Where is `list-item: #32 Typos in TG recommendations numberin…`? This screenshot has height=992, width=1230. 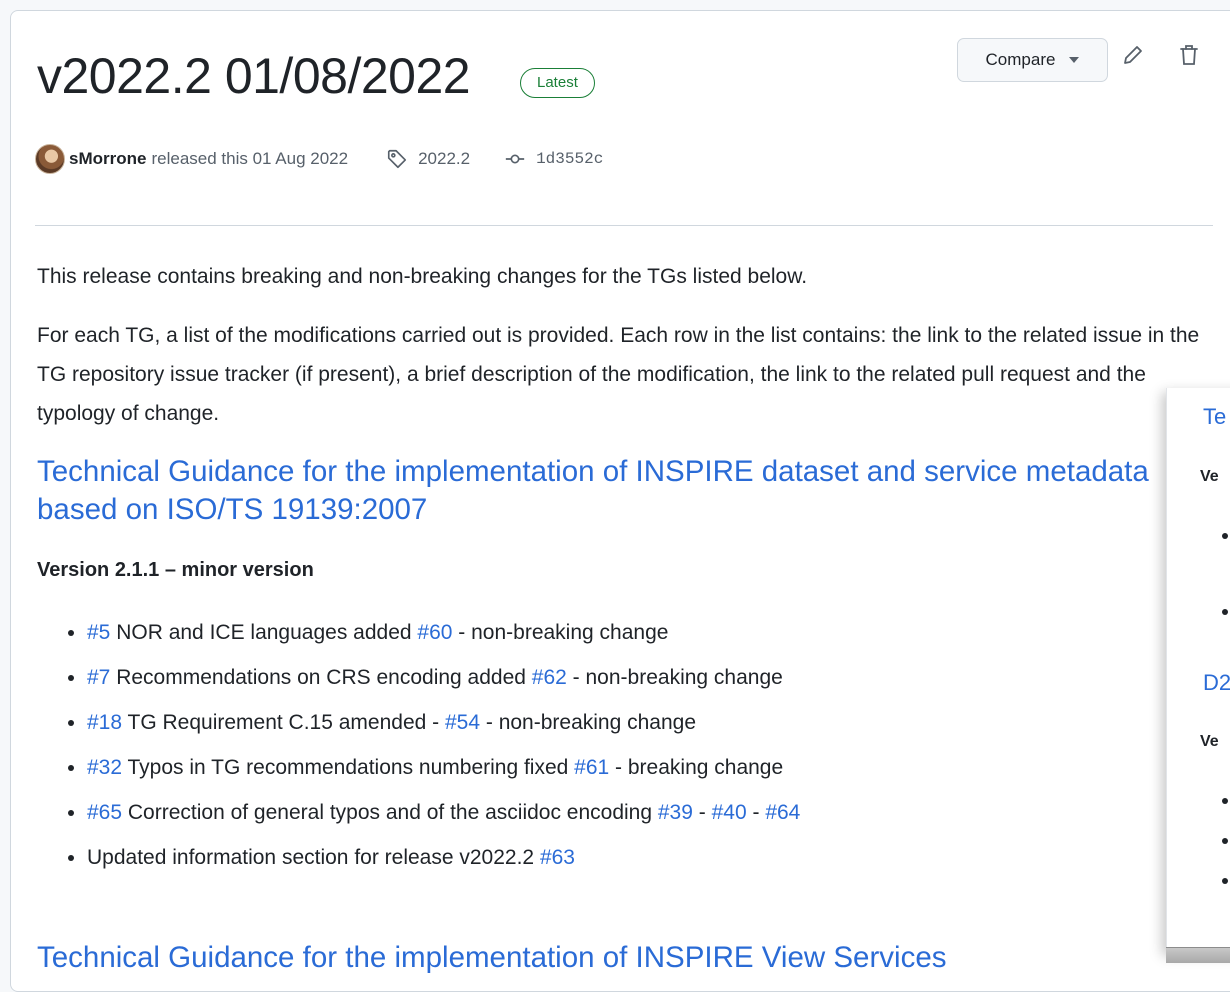 list-item: #32 Typos in TG recommendations numberin… is located at coordinates (652, 767).